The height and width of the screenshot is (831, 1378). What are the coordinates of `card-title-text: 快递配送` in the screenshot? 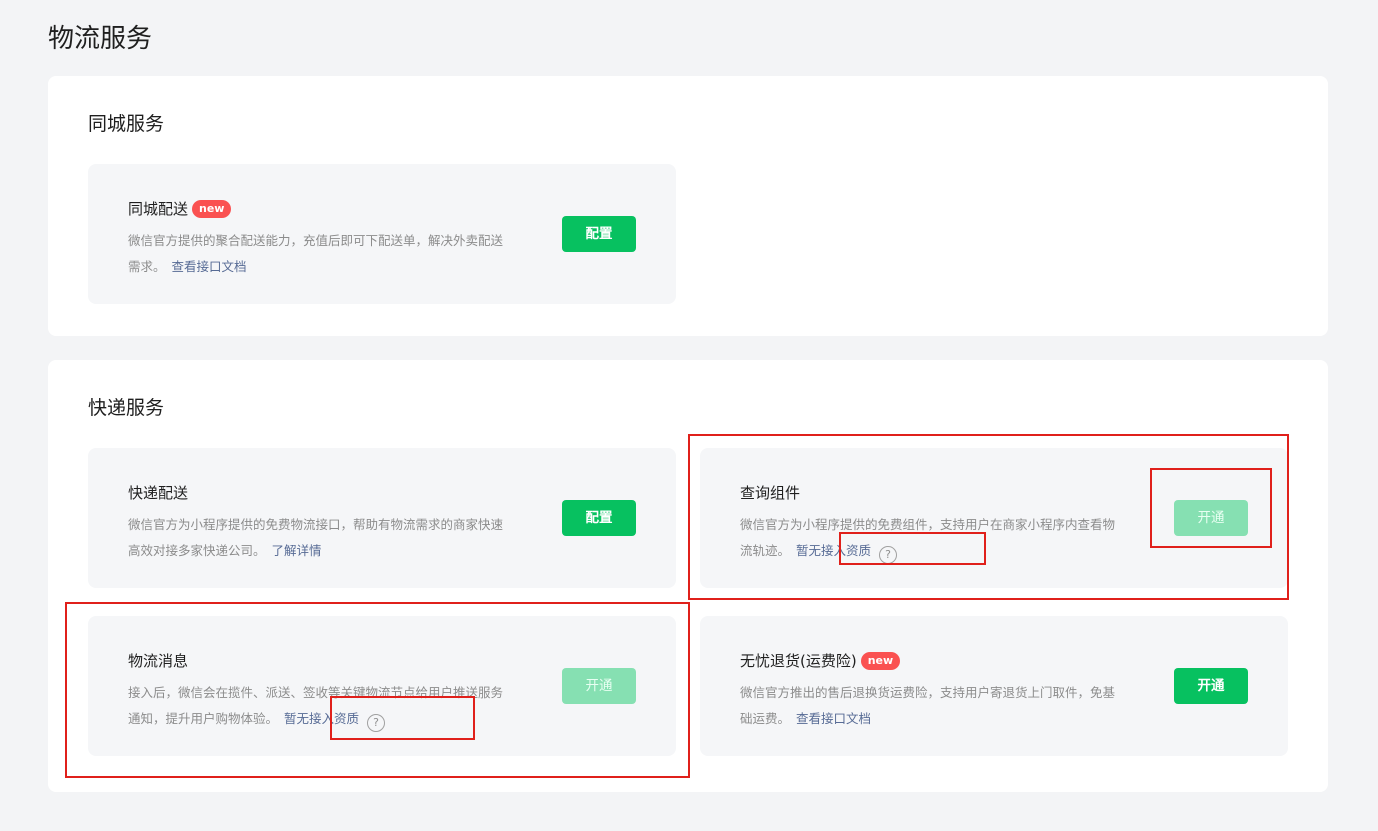 It's located at (158, 493).